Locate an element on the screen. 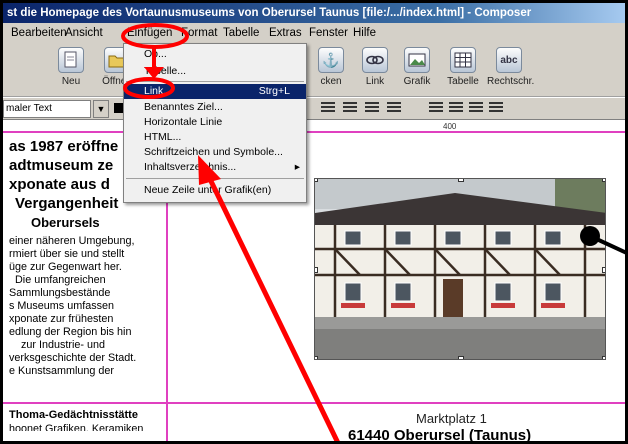  new-button: Neu is located at coordinates (71, 67).